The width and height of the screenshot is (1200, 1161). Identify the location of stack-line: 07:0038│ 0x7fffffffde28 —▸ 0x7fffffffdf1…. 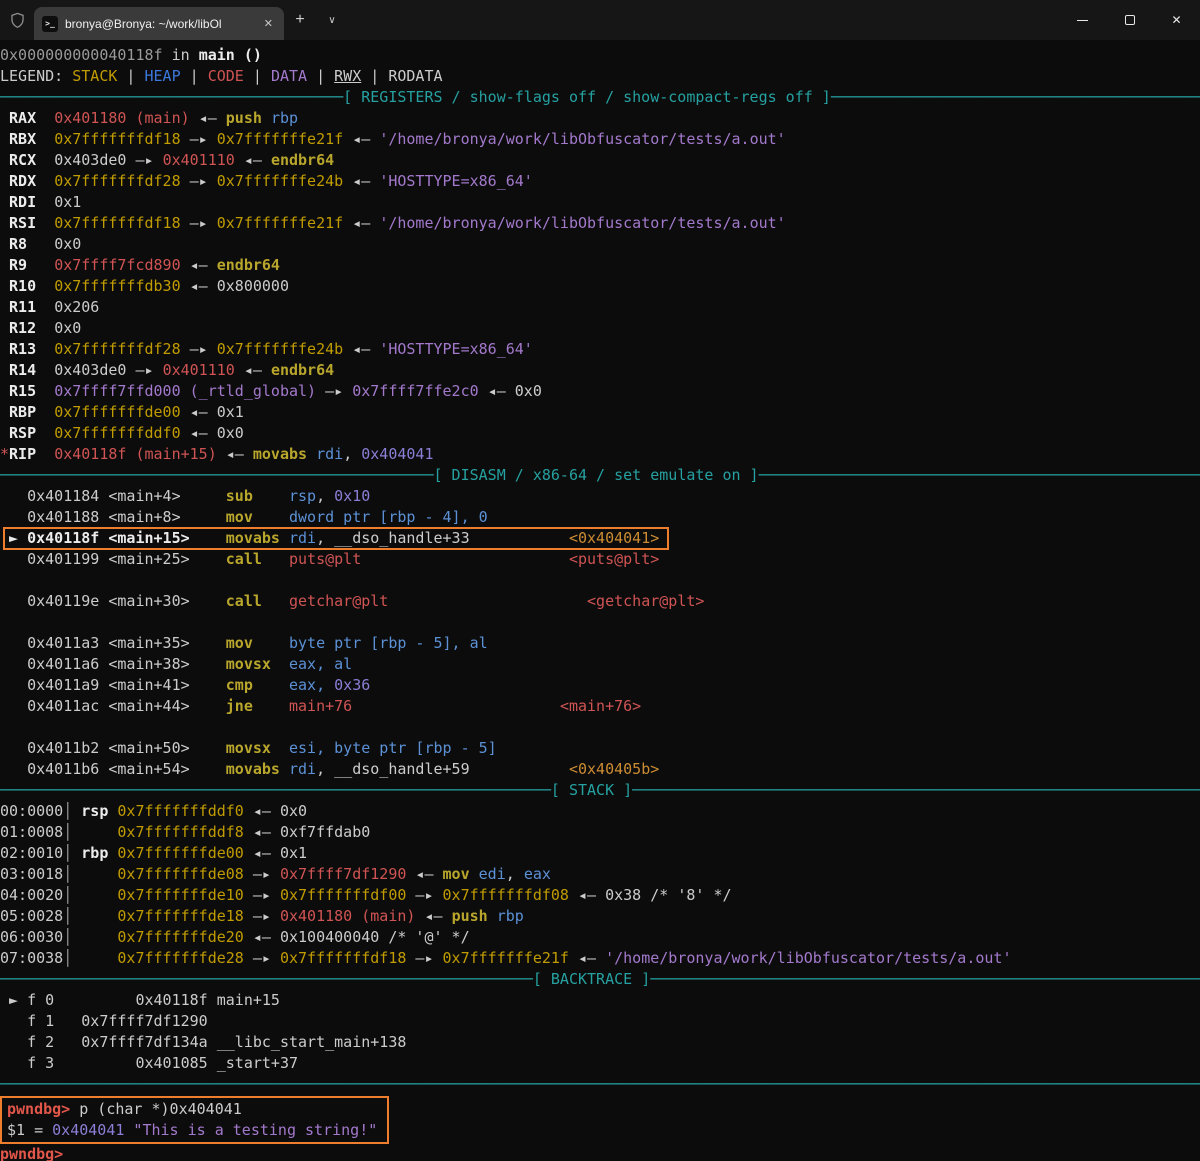
(600, 958).